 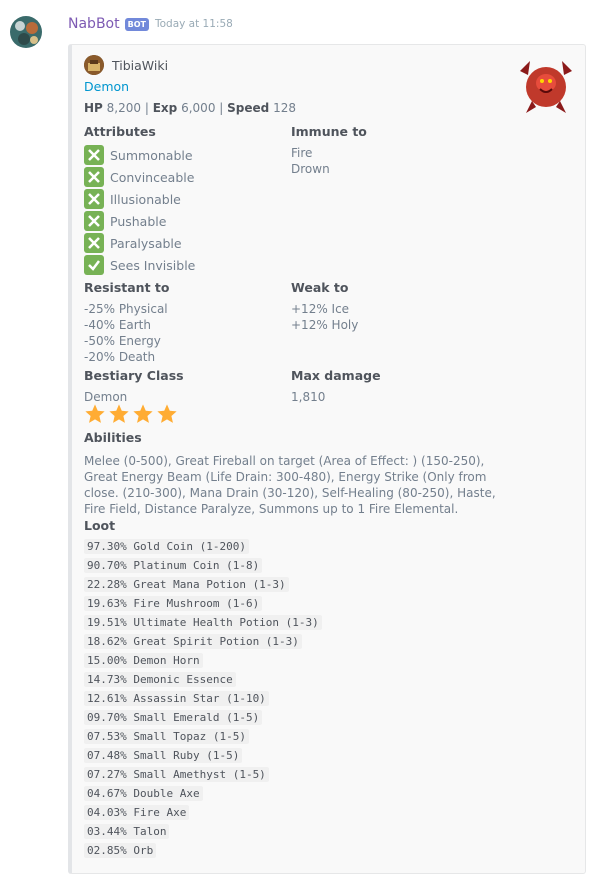 I want to click on loot-field-name: Loot, so click(x=100, y=525).